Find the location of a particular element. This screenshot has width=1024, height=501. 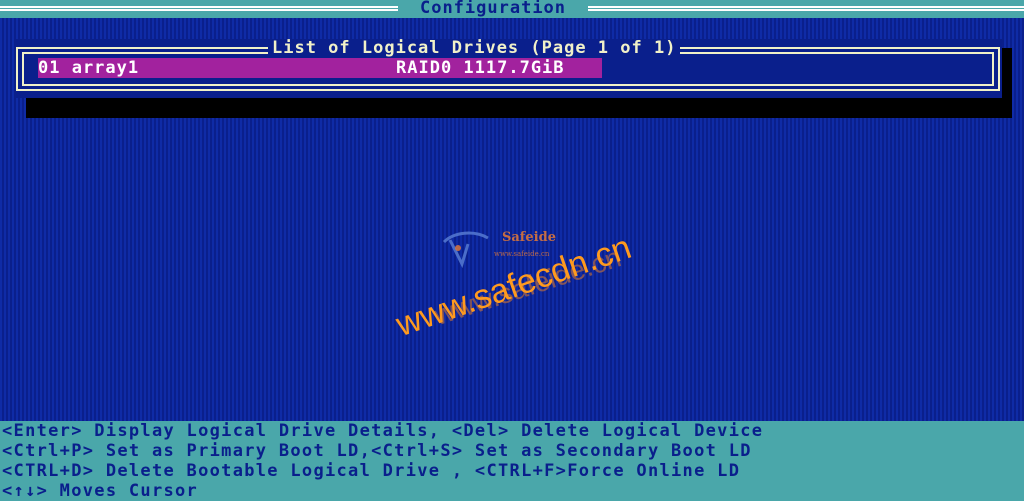

title-rule-left is located at coordinates (199, 8).